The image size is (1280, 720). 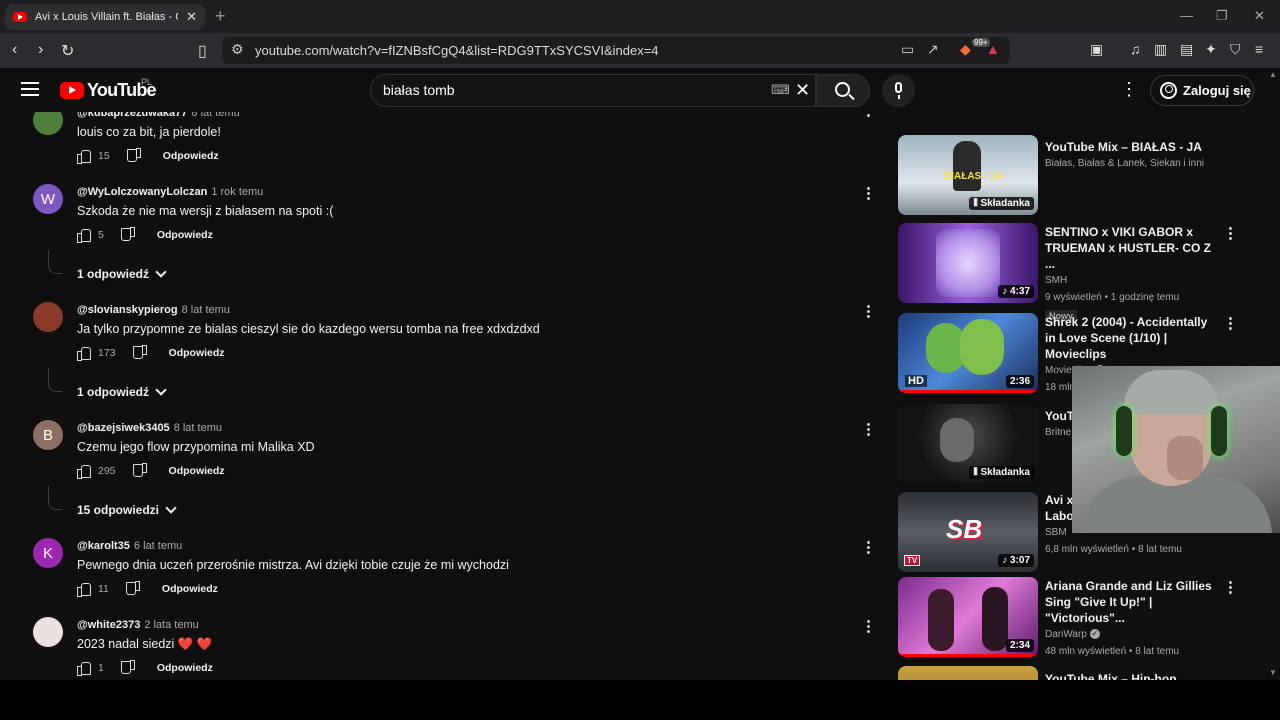 I want to click on sidebar-icon: ▥, so click(x=1160, y=49).